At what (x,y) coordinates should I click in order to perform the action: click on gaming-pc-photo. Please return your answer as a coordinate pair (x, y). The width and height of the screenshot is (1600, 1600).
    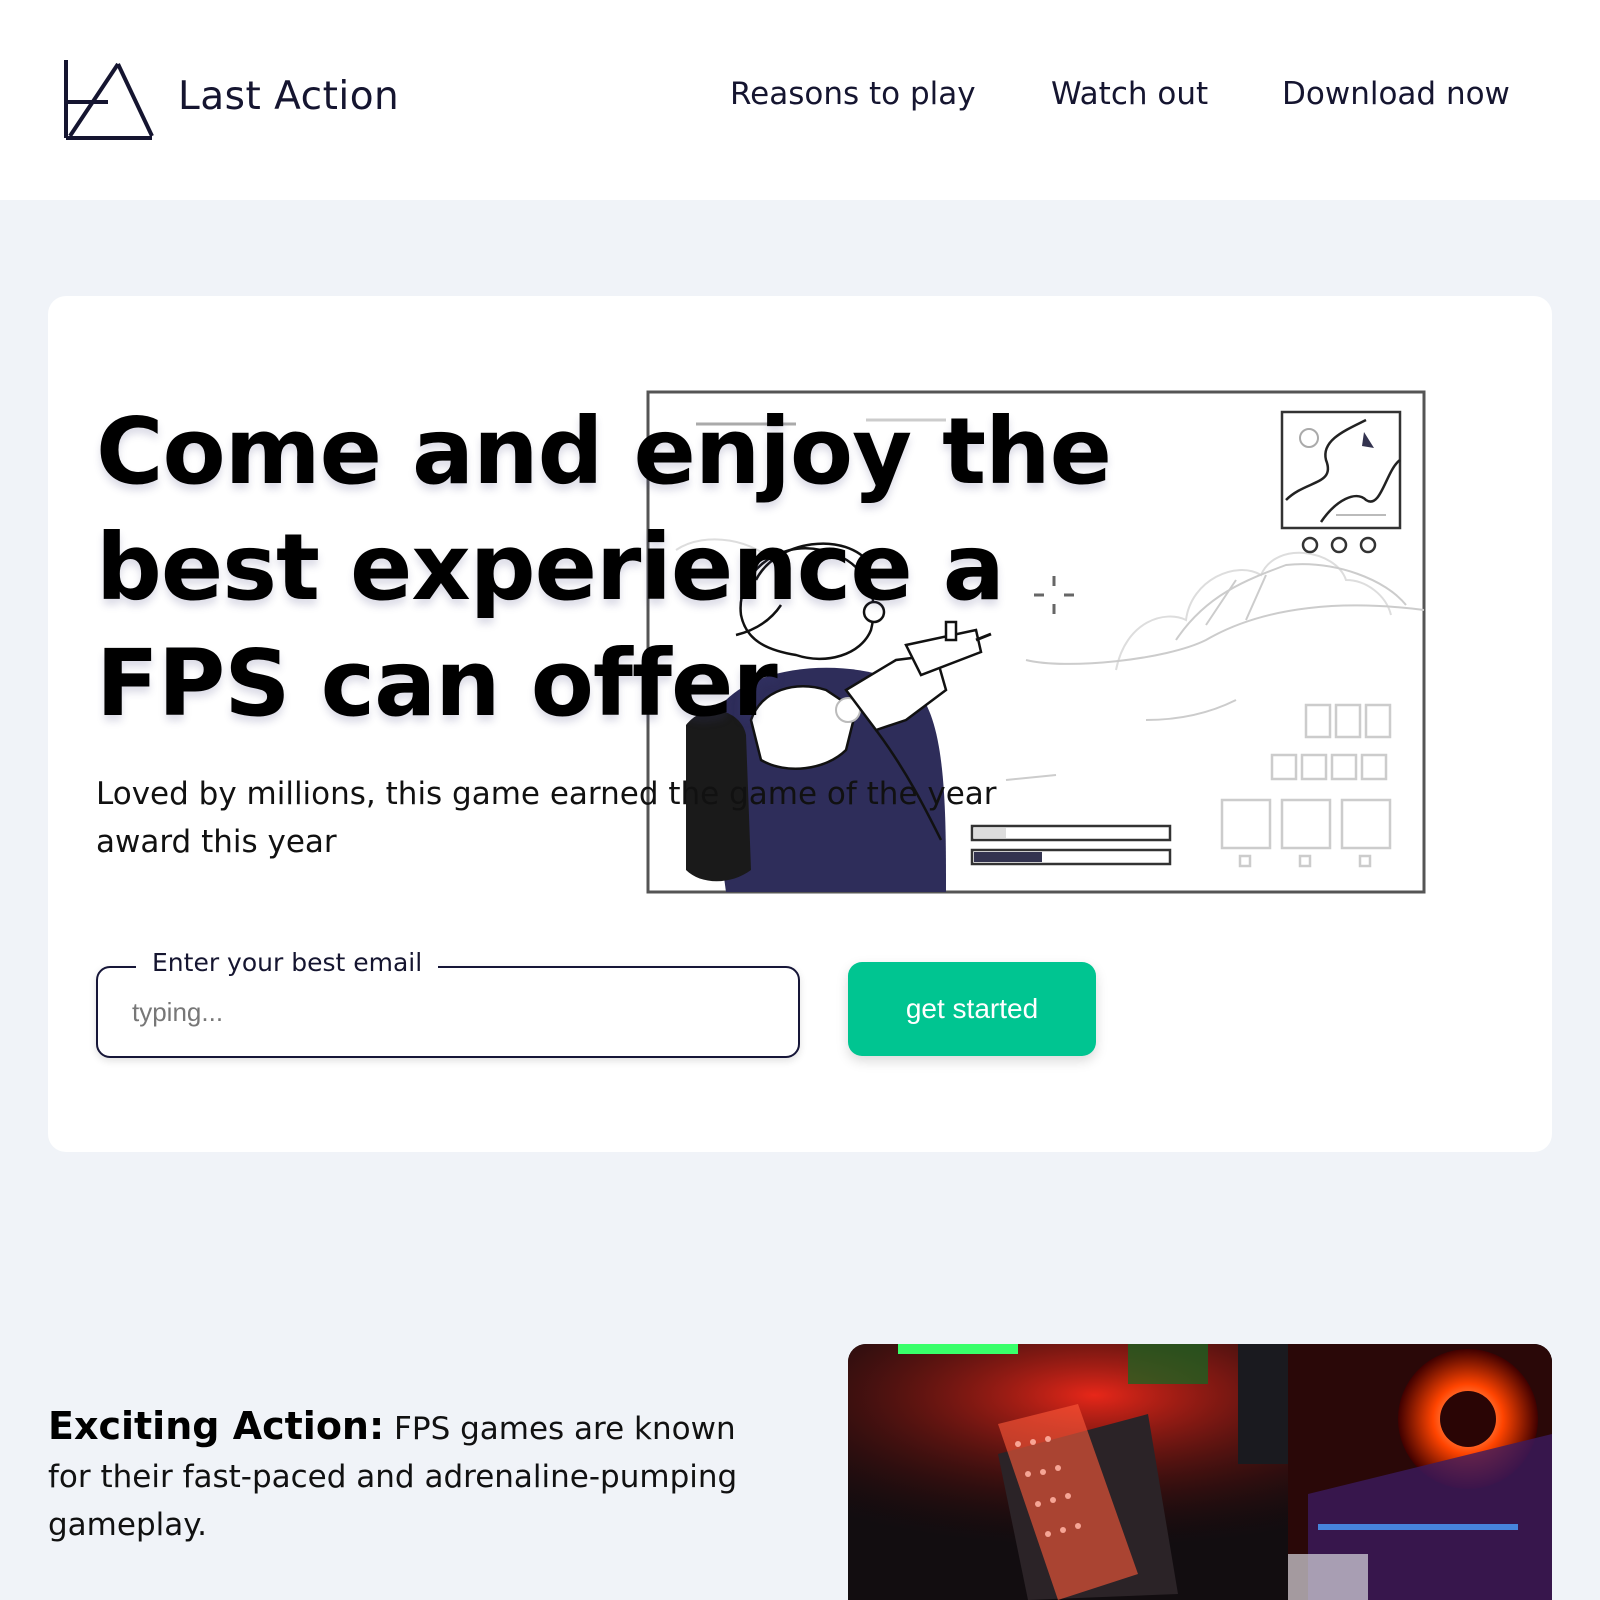
    Looking at the image, I should click on (1200, 1472).